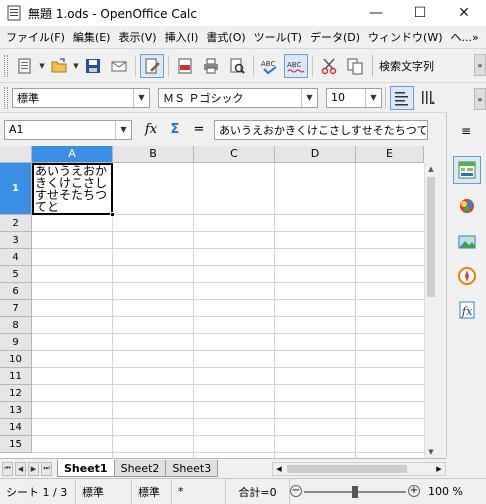  What do you see at coordinates (430, 310) in the screenshot?
I see `vertical-scrollbar: ▲ ▼` at bounding box center [430, 310].